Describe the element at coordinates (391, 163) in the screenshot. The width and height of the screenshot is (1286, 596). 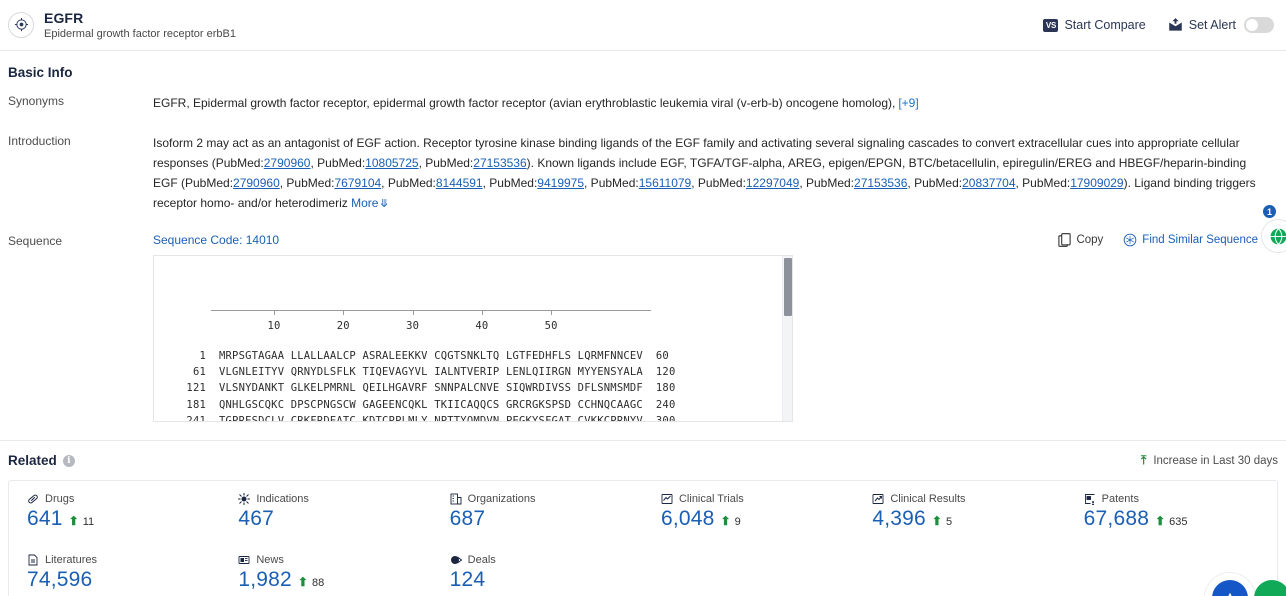
I see `pubmed-link: 10805725` at that location.